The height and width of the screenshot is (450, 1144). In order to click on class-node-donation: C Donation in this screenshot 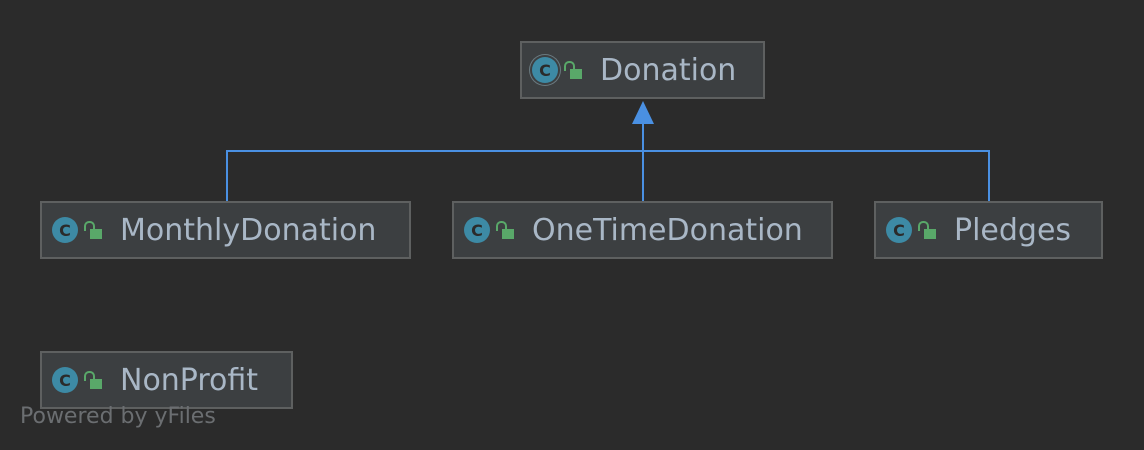, I will do `click(642, 70)`.